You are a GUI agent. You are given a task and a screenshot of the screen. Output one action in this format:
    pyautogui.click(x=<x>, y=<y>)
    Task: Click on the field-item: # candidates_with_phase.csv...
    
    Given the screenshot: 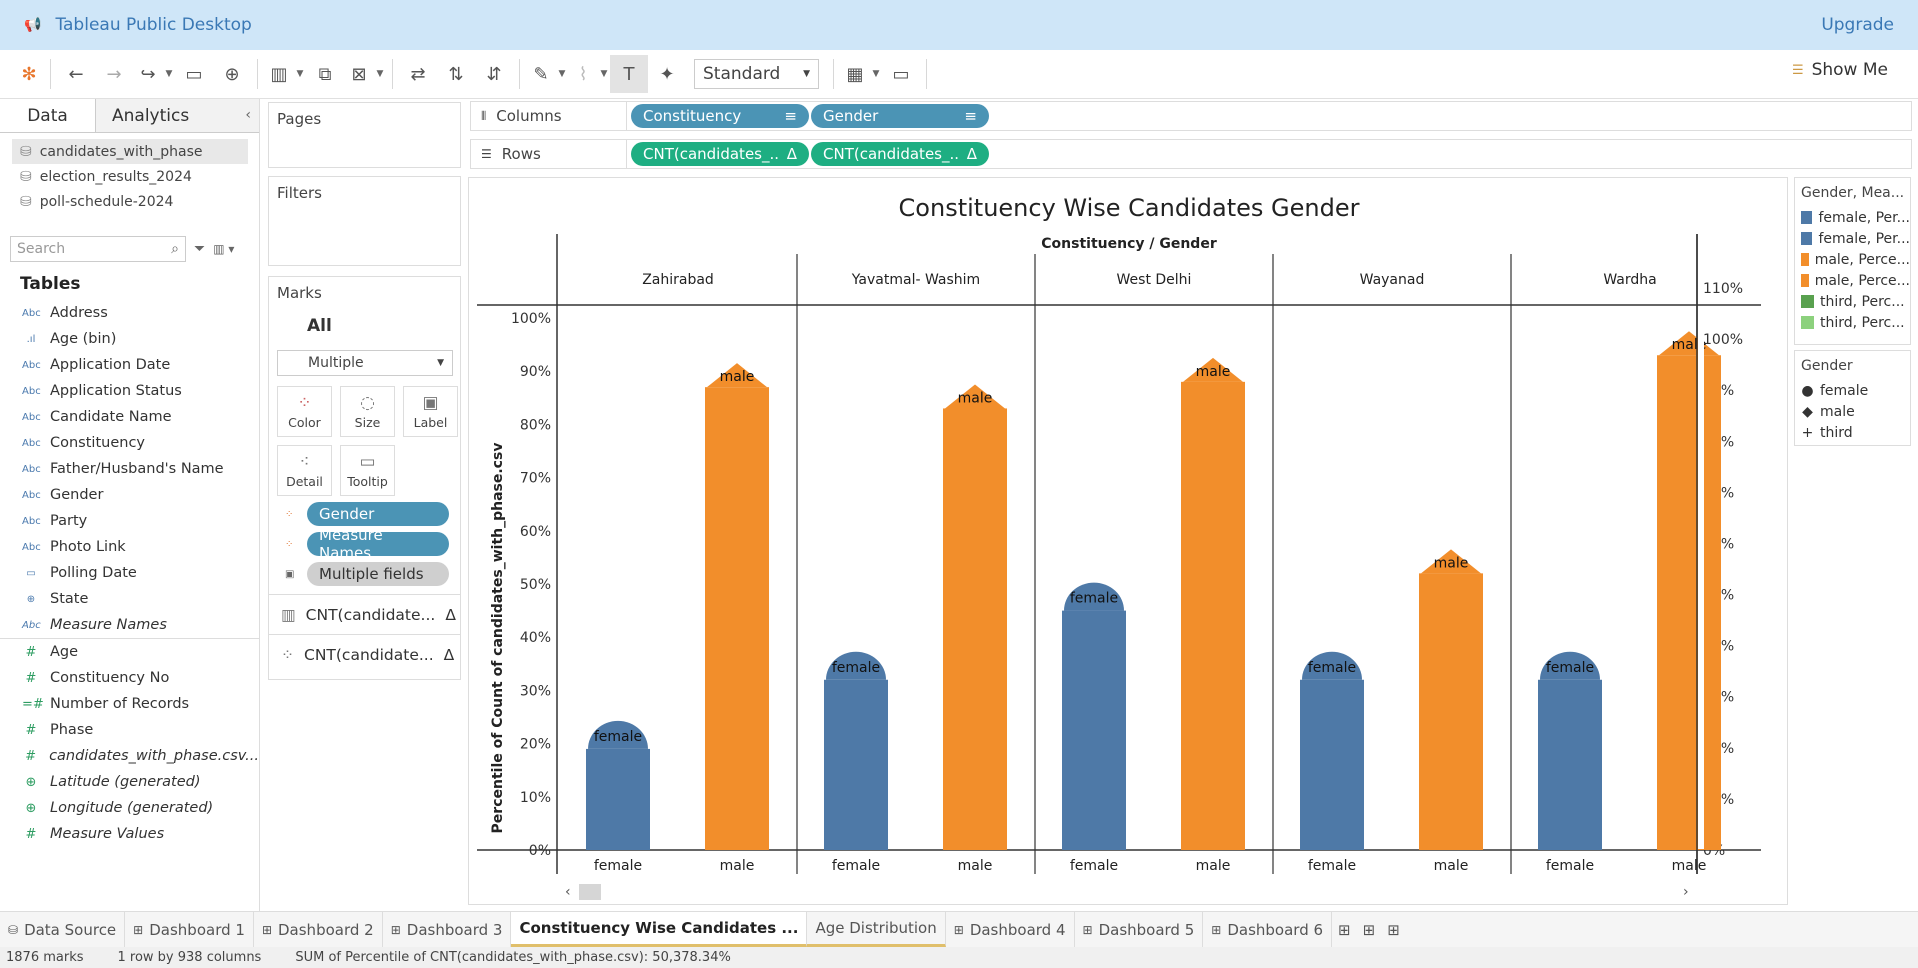 What is the action you would take?
    pyautogui.click(x=129, y=756)
    